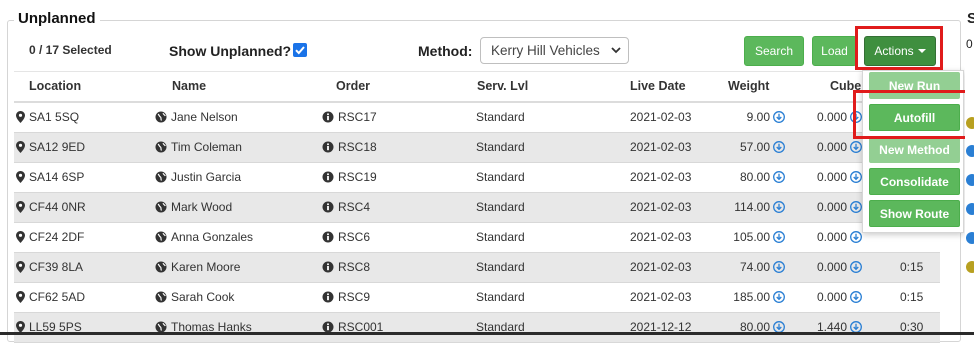 This screenshot has width=974, height=343. Describe the element at coordinates (616, 50) in the screenshot. I see `chevron-down-icon` at that location.